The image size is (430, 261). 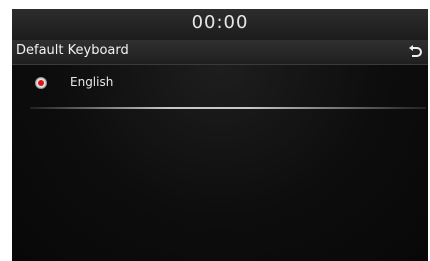 I want to click on return-arrow-icon, so click(x=415, y=51).